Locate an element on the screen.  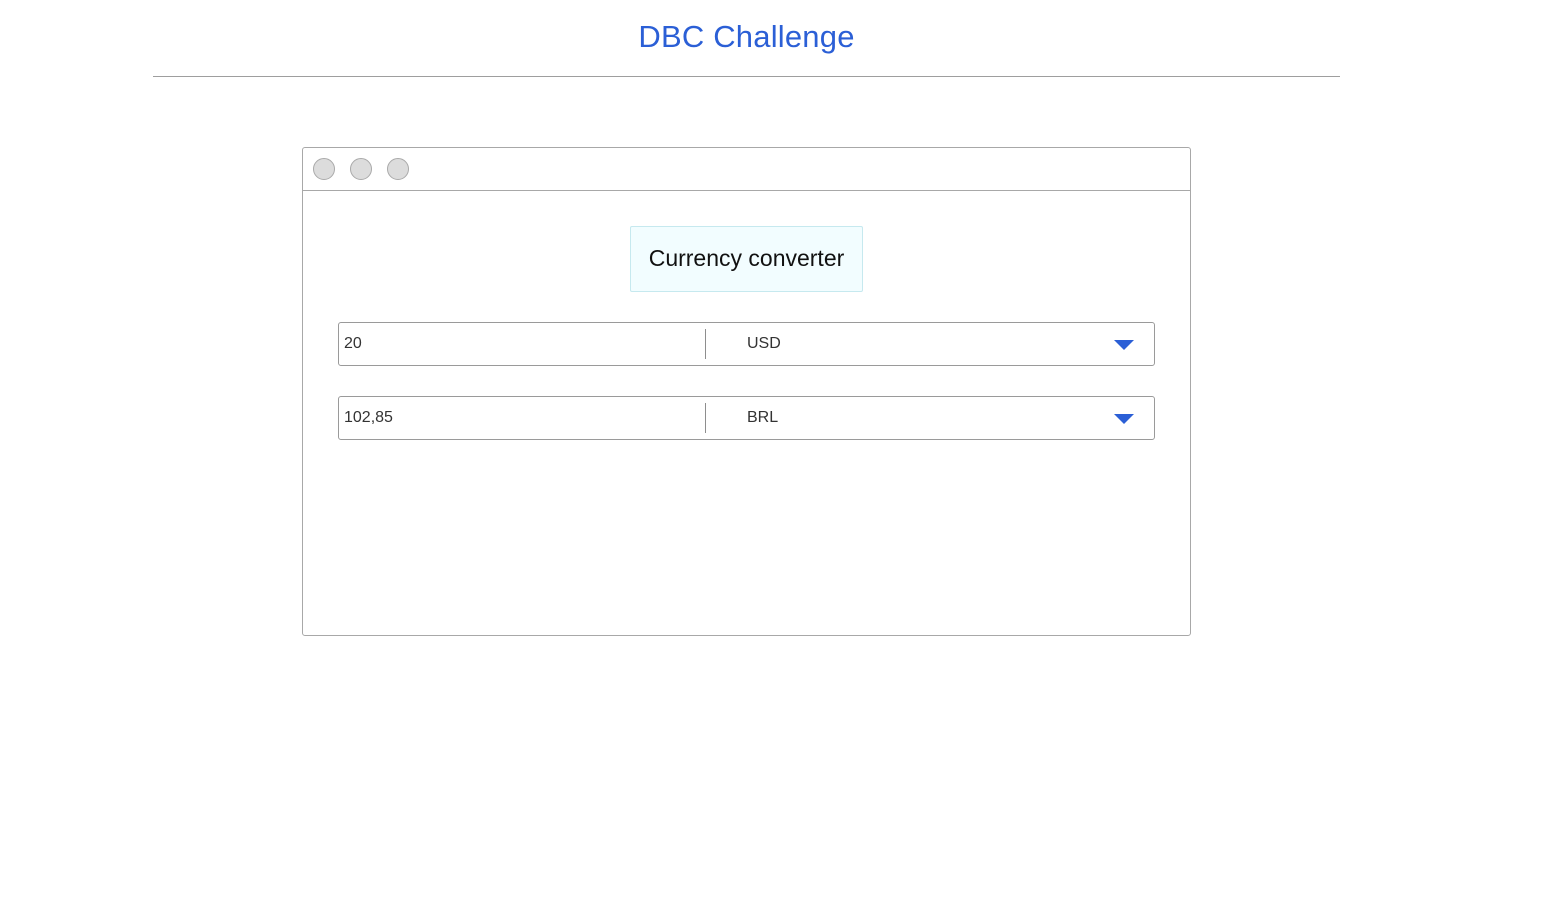
converter-title: Currency converter is located at coordinates (746, 259).